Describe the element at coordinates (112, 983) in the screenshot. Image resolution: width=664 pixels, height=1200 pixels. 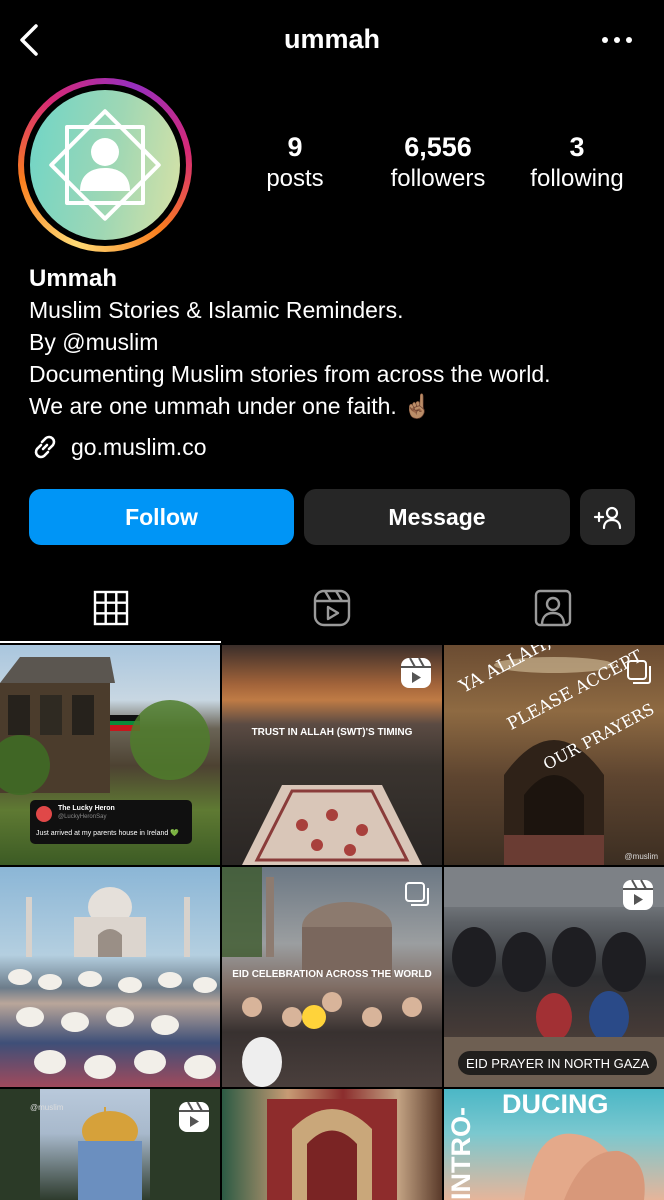
I see `taj-mahal-prayer-photo` at that location.